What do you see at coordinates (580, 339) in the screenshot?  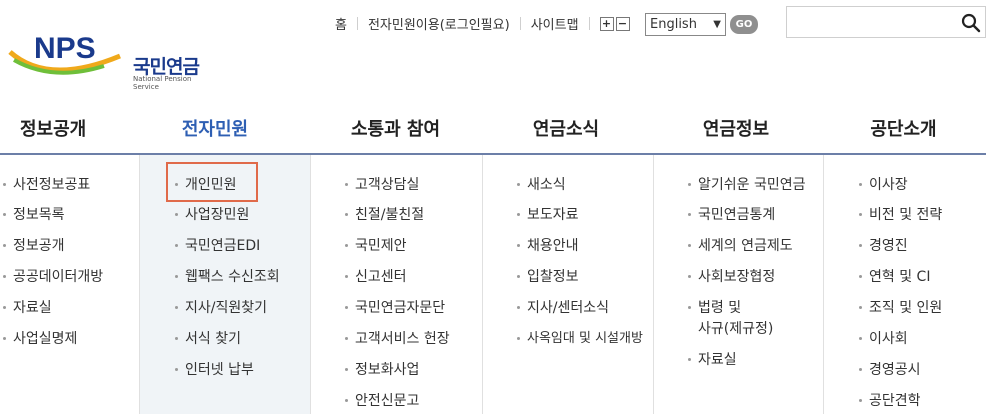 I see `menu-item: 사옥임대 및 시설개방` at bounding box center [580, 339].